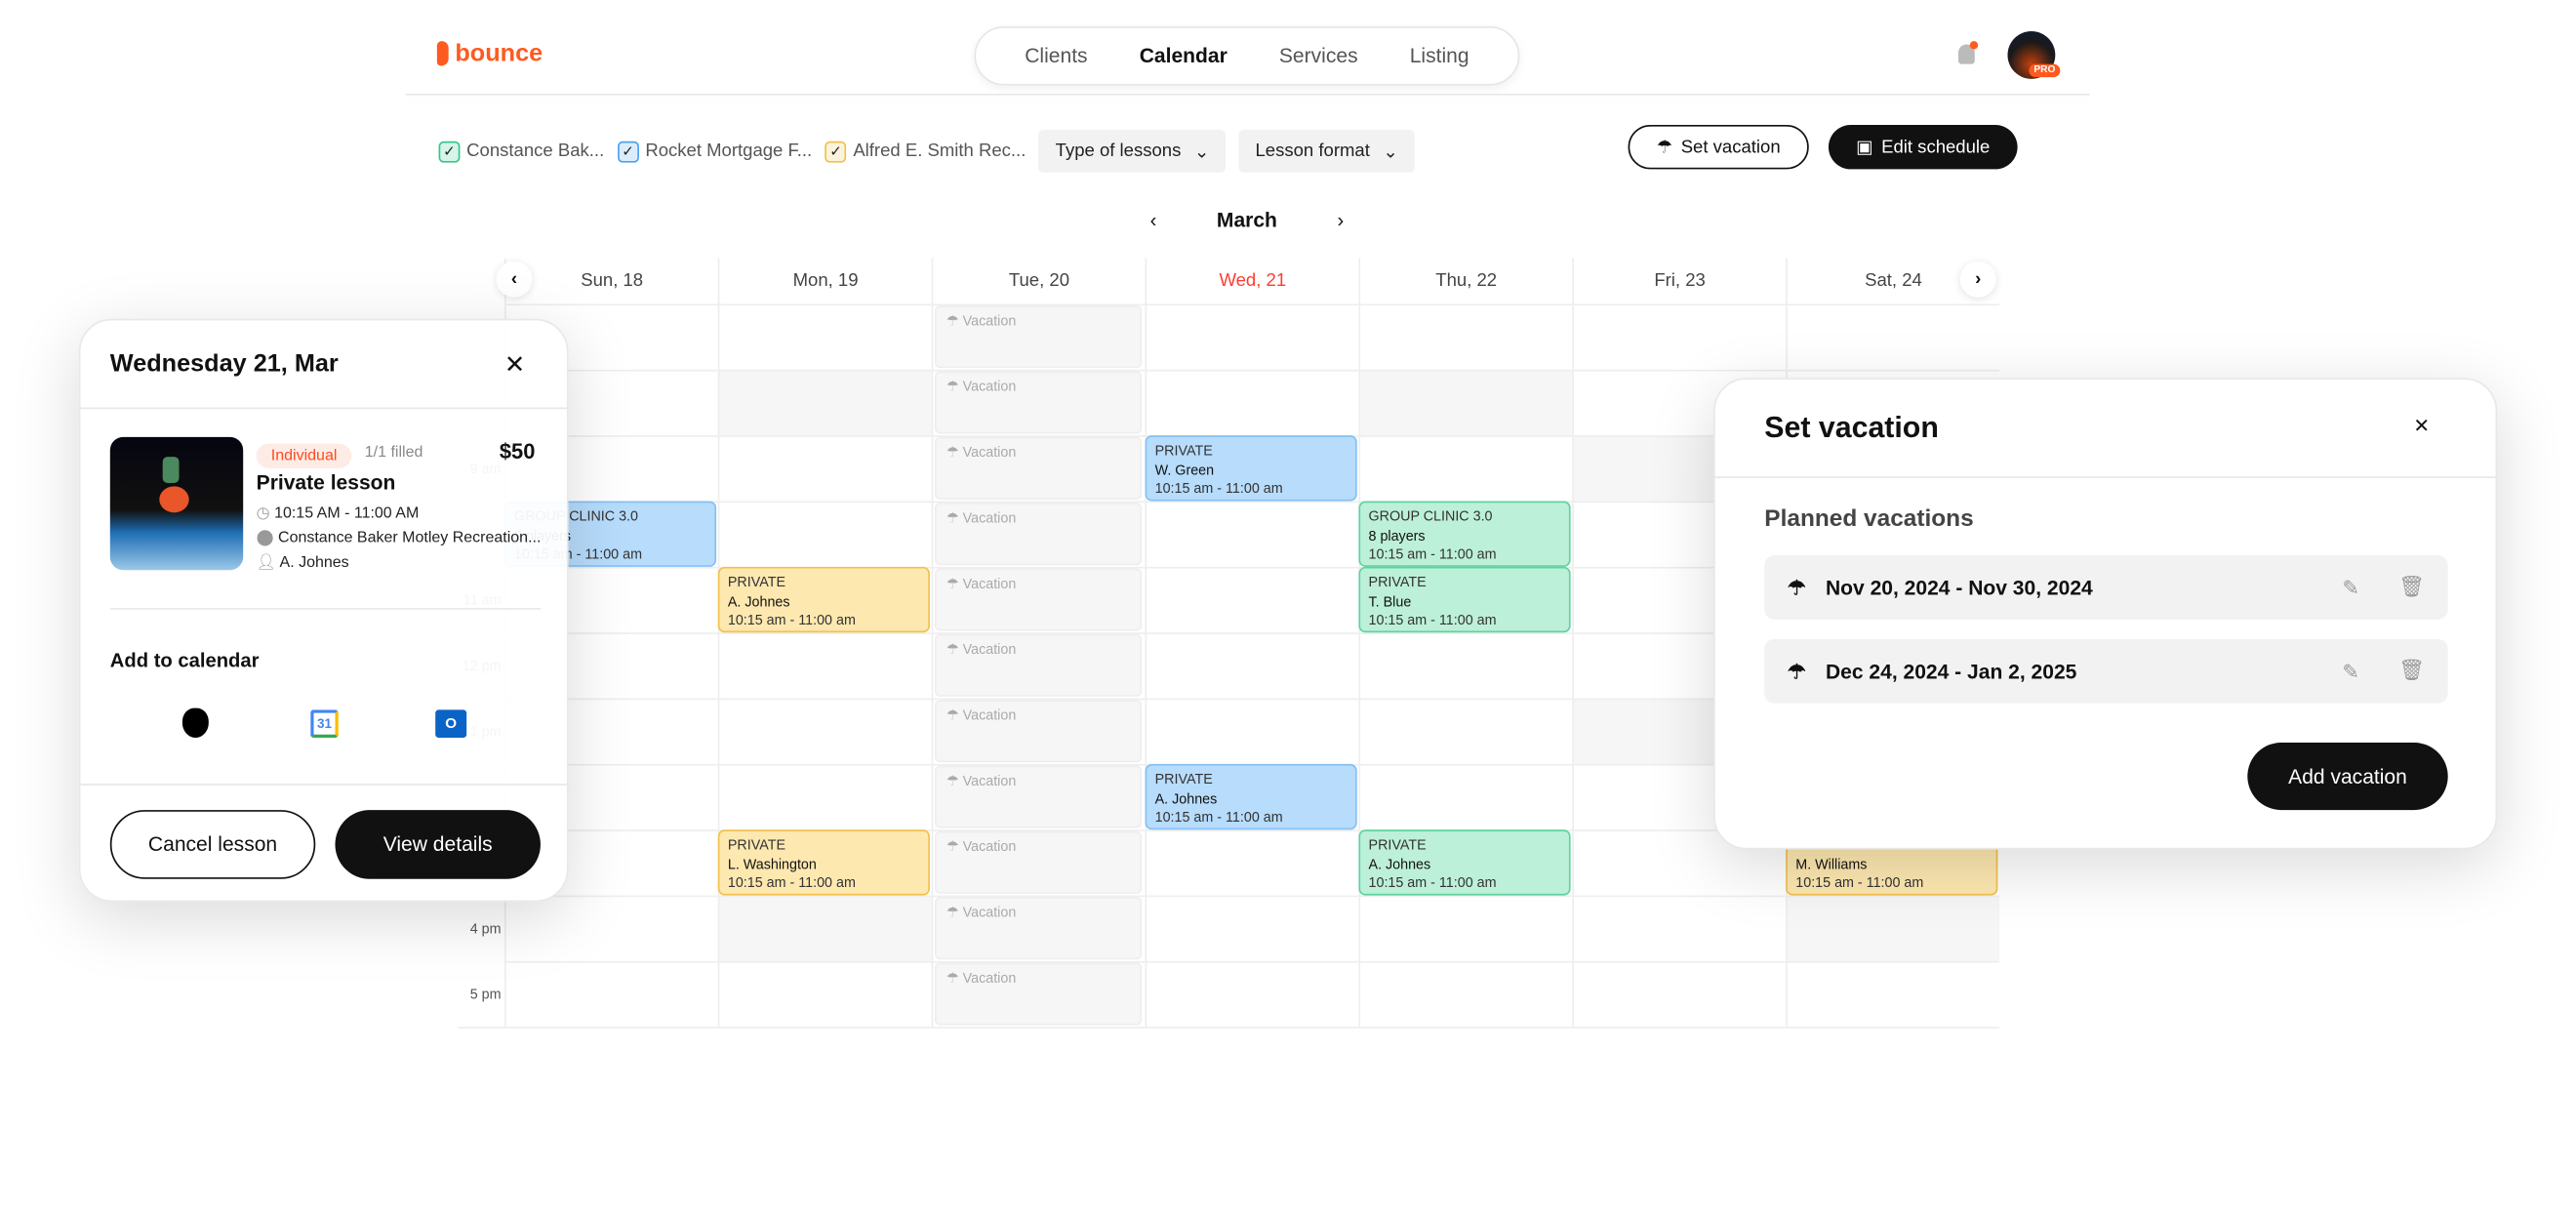  Describe the element at coordinates (1341, 220) in the screenshot. I see `next-month-button: ›` at that location.